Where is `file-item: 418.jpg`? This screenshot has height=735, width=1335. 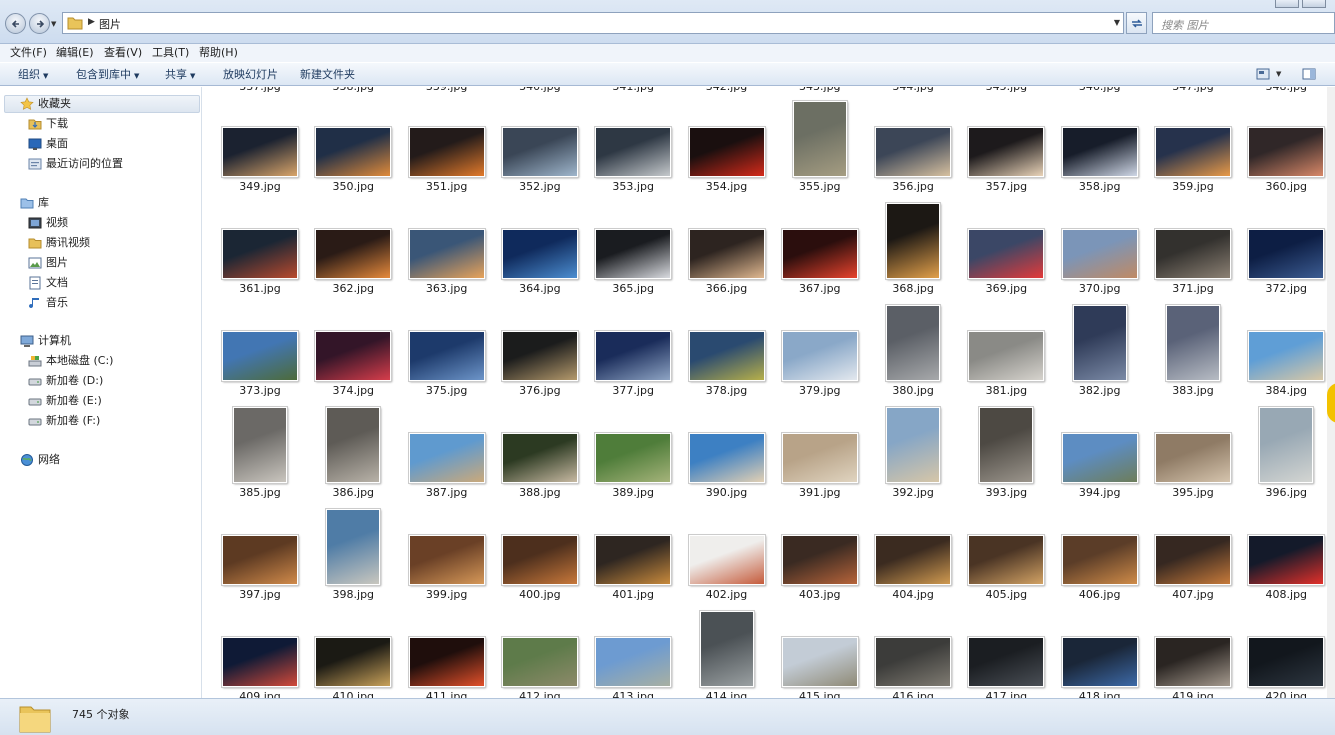
file-item: 418.jpg is located at coordinates (1100, 653).